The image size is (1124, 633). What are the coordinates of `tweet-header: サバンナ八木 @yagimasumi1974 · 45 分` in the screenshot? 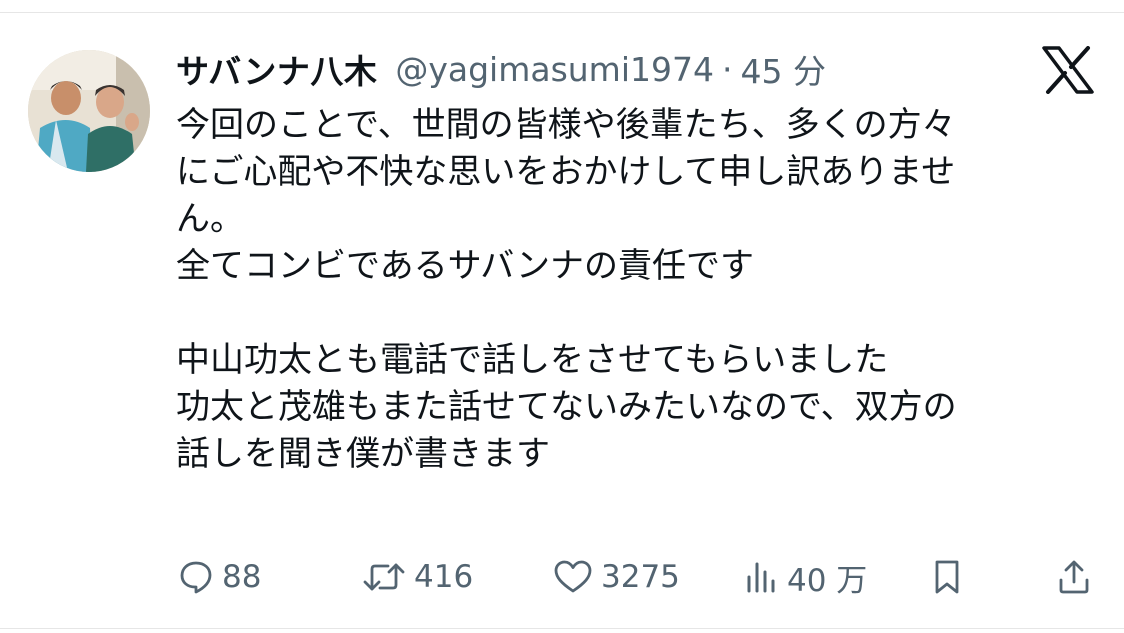 It's located at (501, 69).